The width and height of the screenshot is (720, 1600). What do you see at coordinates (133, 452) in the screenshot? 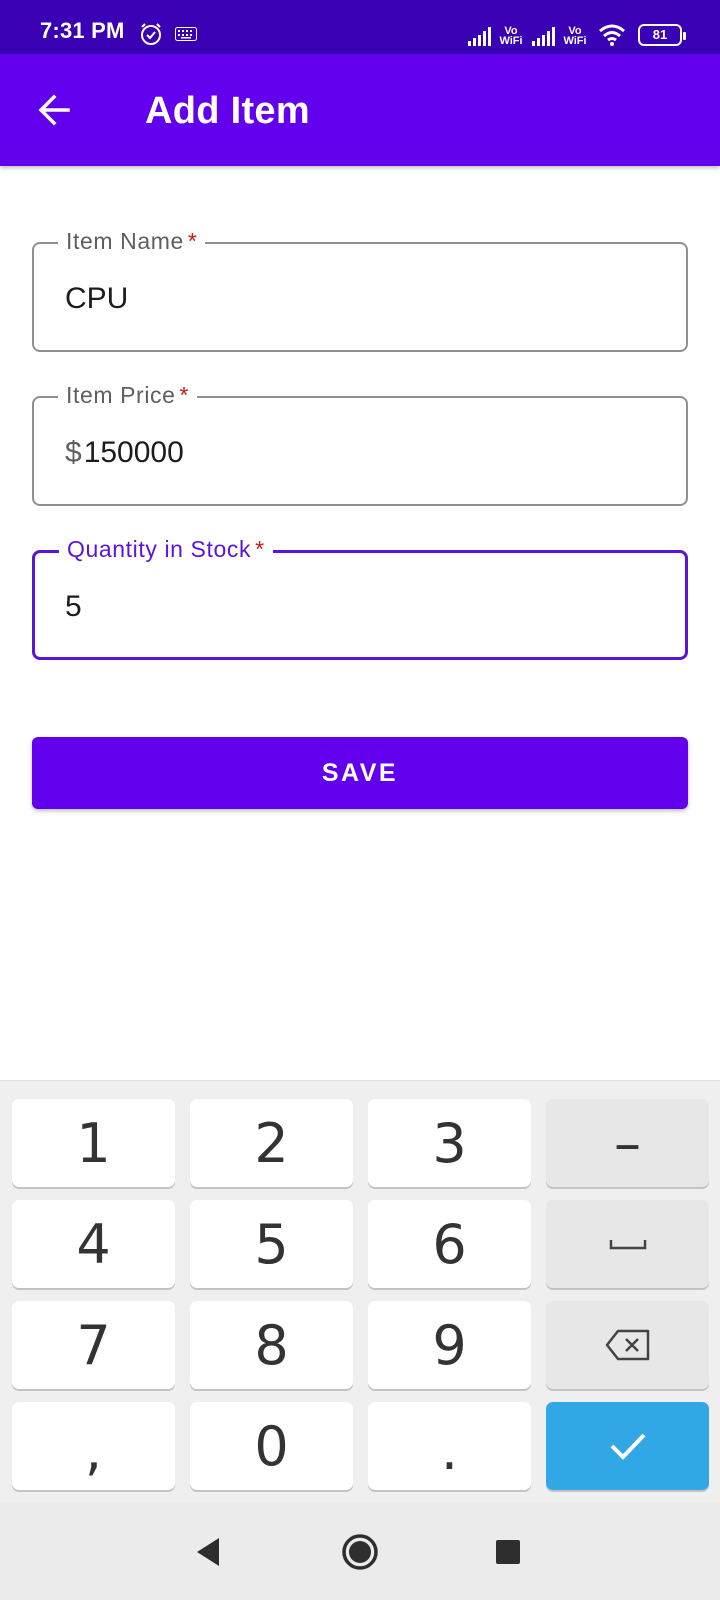
I see `item-price-text: 150000` at bounding box center [133, 452].